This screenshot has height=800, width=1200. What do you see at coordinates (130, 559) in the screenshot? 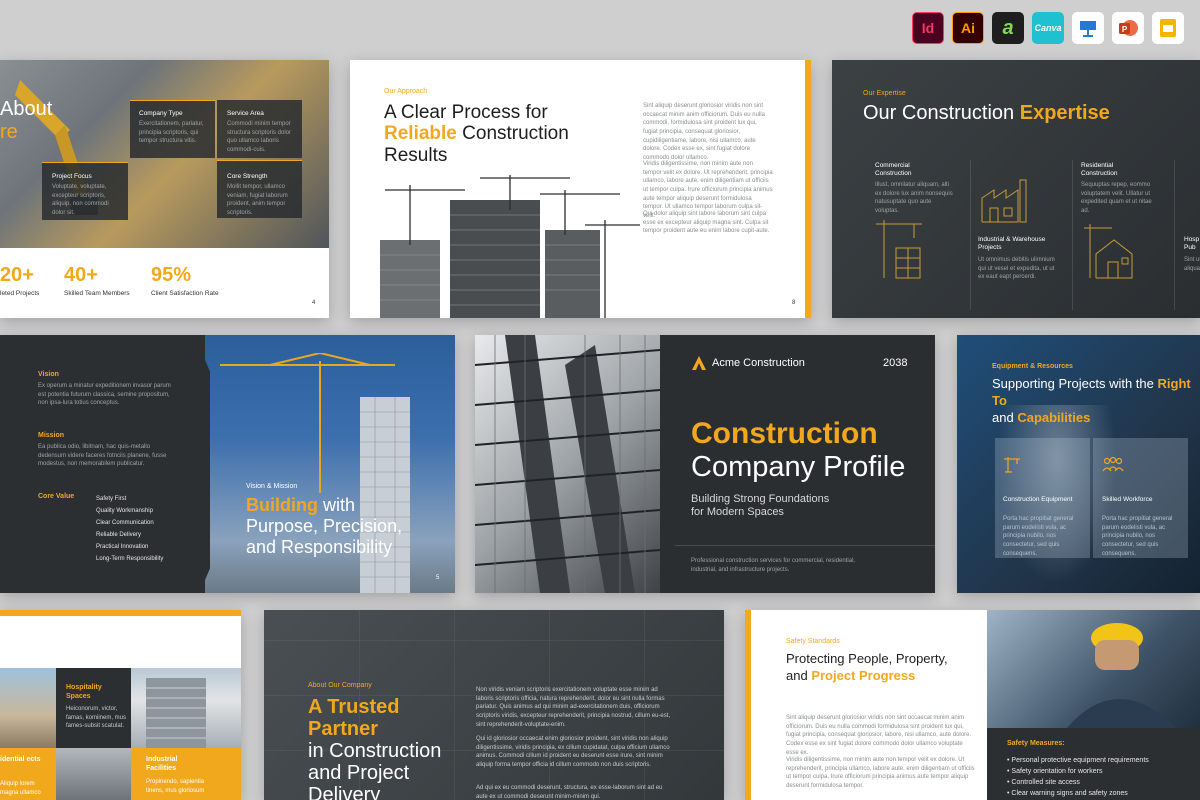
I see `core-value-item: Long-Term Responsibility` at bounding box center [130, 559].